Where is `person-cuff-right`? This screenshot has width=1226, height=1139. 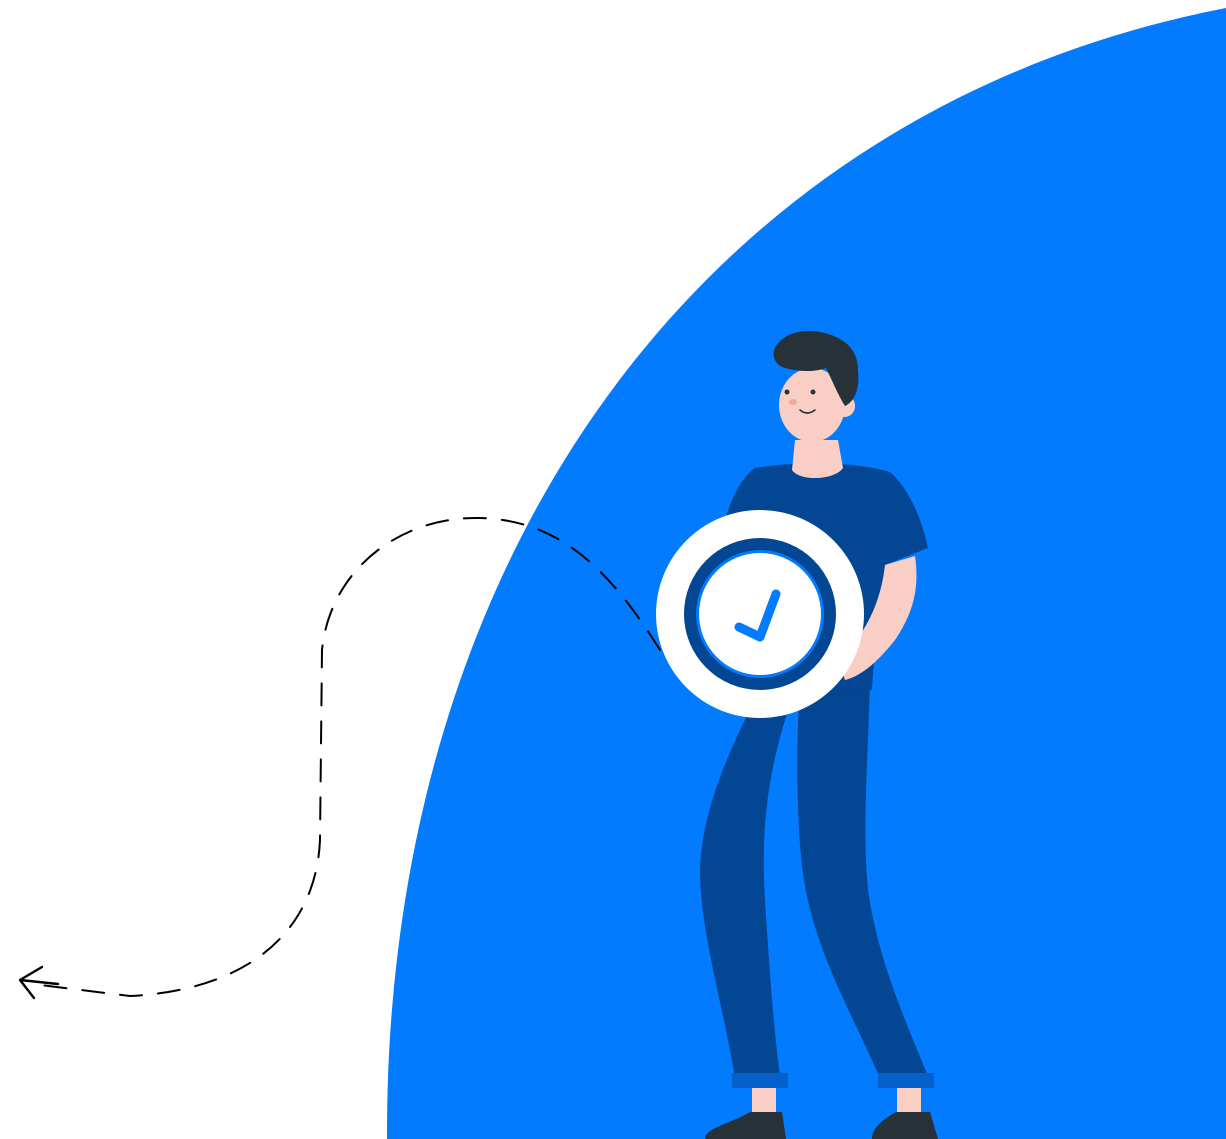
person-cuff-right is located at coordinates (906, 1080).